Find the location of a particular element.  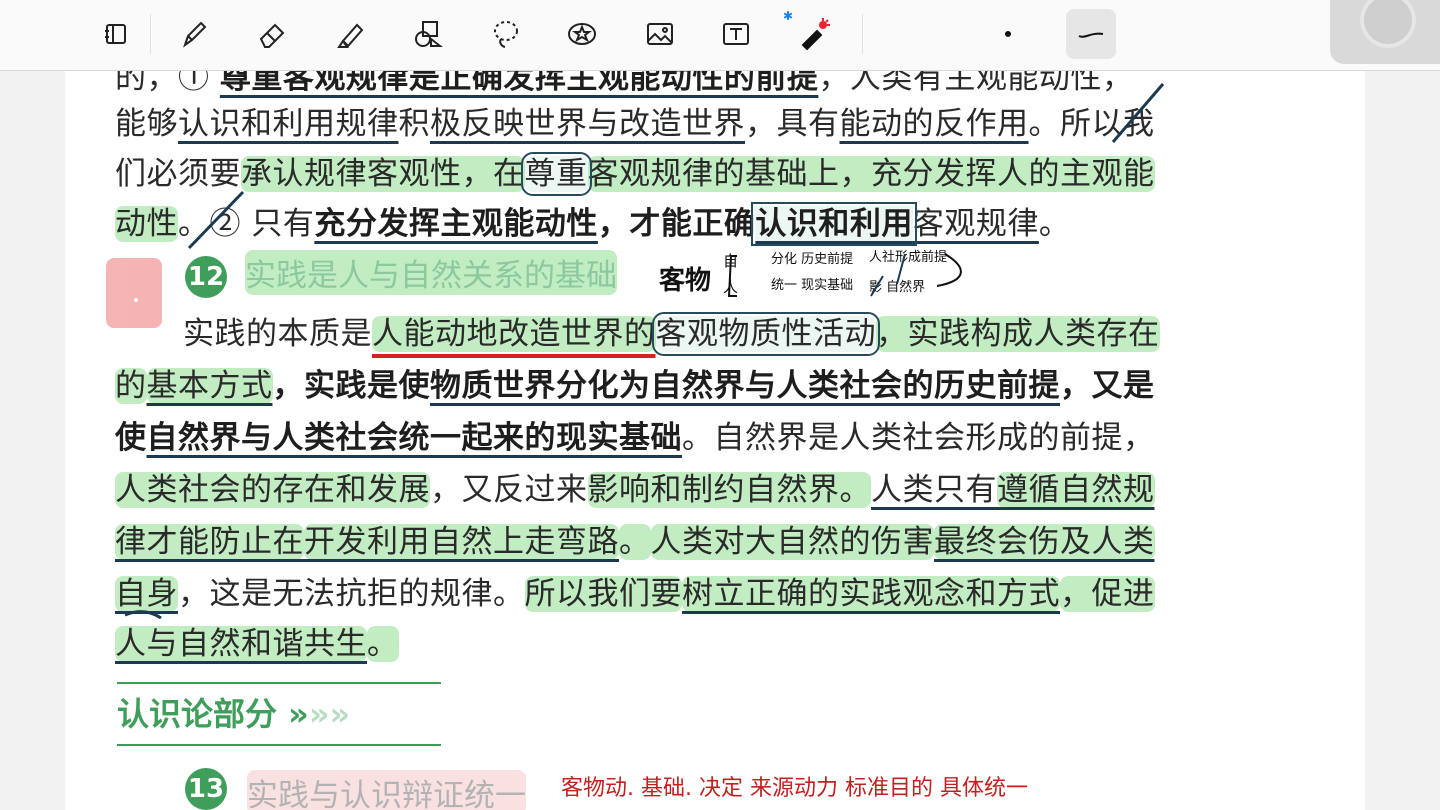

textbox-icon is located at coordinates (736, 34).